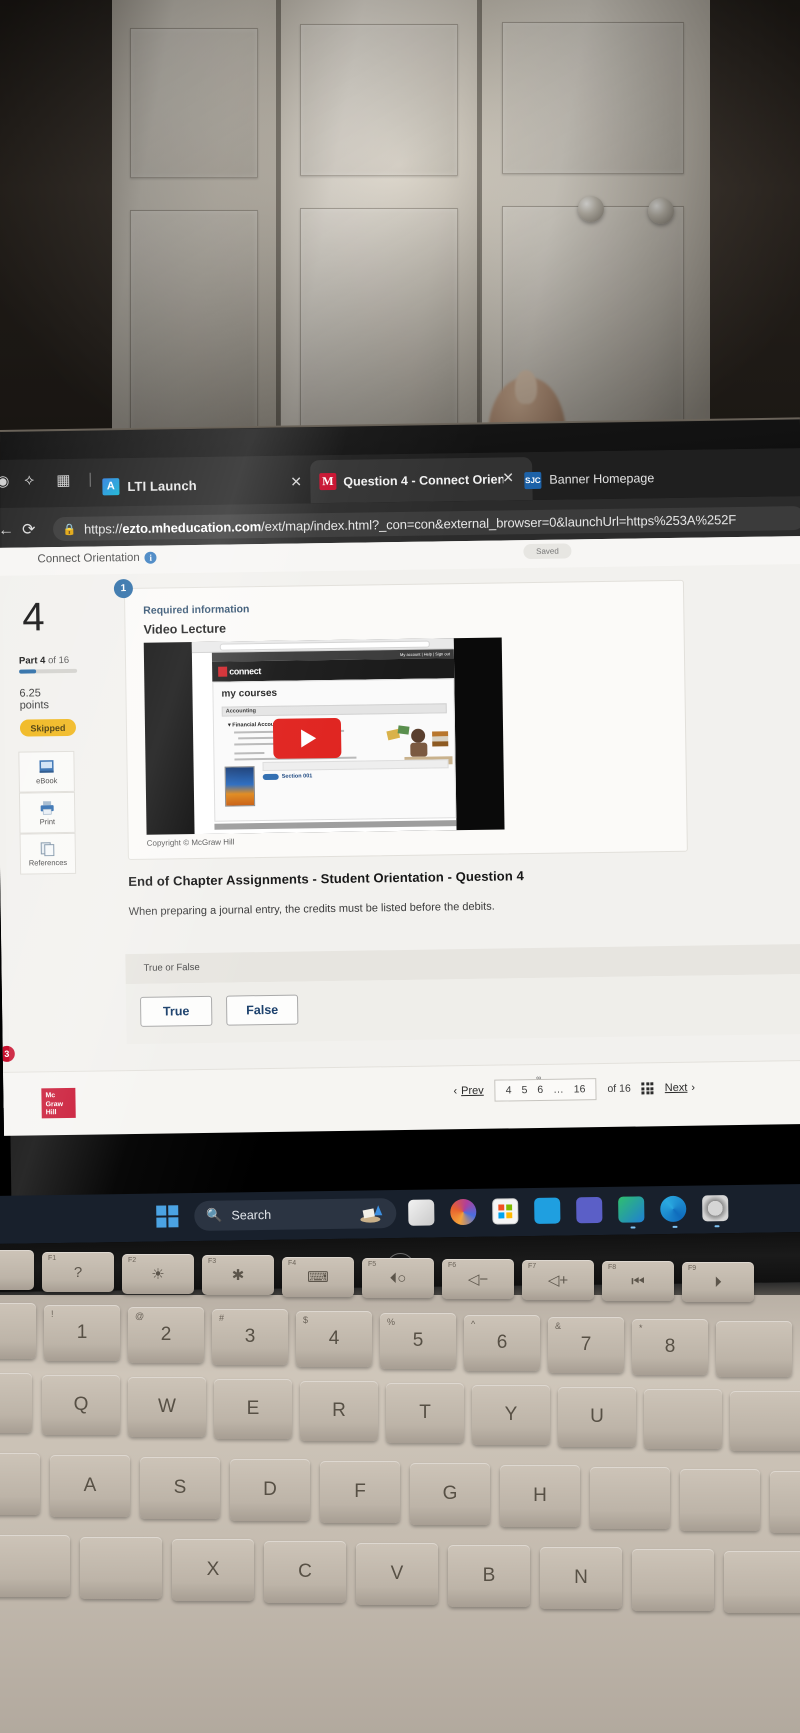 The width and height of the screenshot is (800, 1733). Describe the element at coordinates (468, 1091) in the screenshot. I see `prev-button: ‹ Prev` at that location.